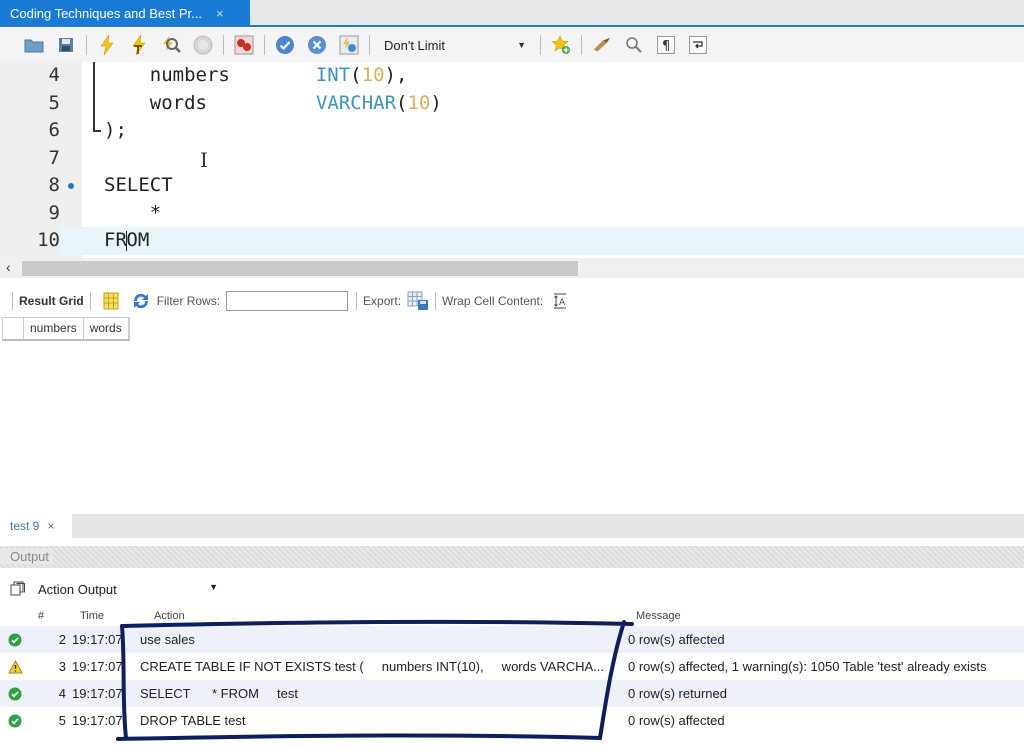  What do you see at coordinates (455, 45) in the screenshot?
I see `limit-rows-select: Don't Limit ▼` at bounding box center [455, 45].